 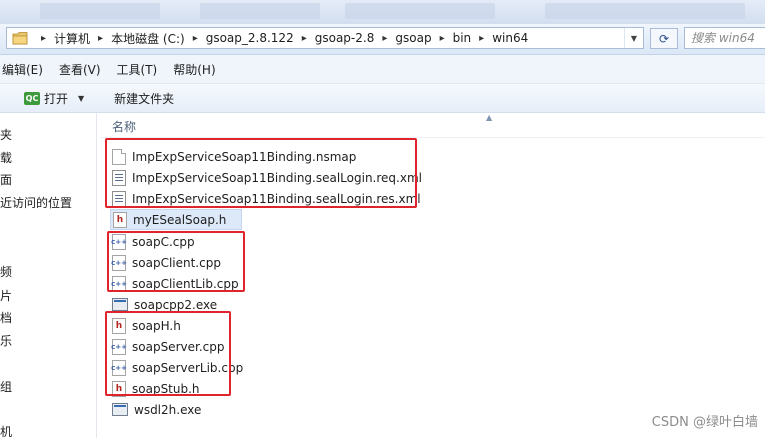 What do you see at coordinates (6, 340) in the screenshot?
I see `nav-item: 乐` at bounding box center [6, 340].